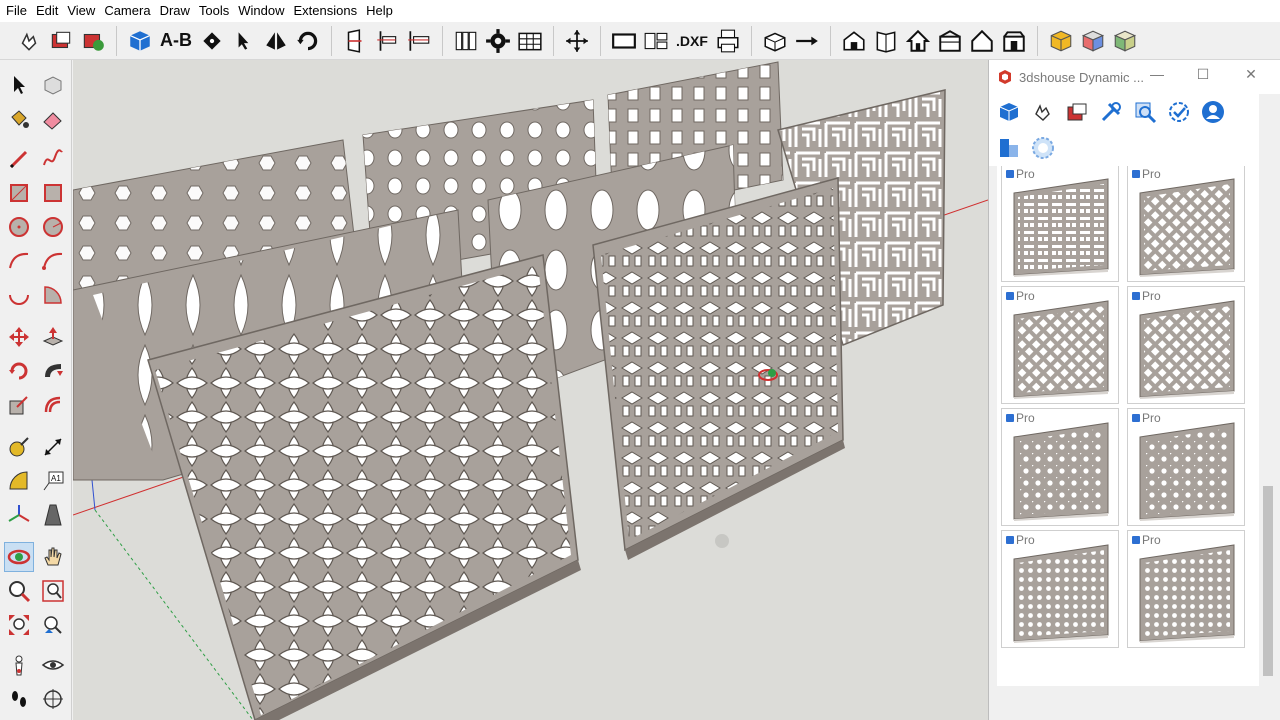  I want to click on component-red-icon, so click(61, 41).